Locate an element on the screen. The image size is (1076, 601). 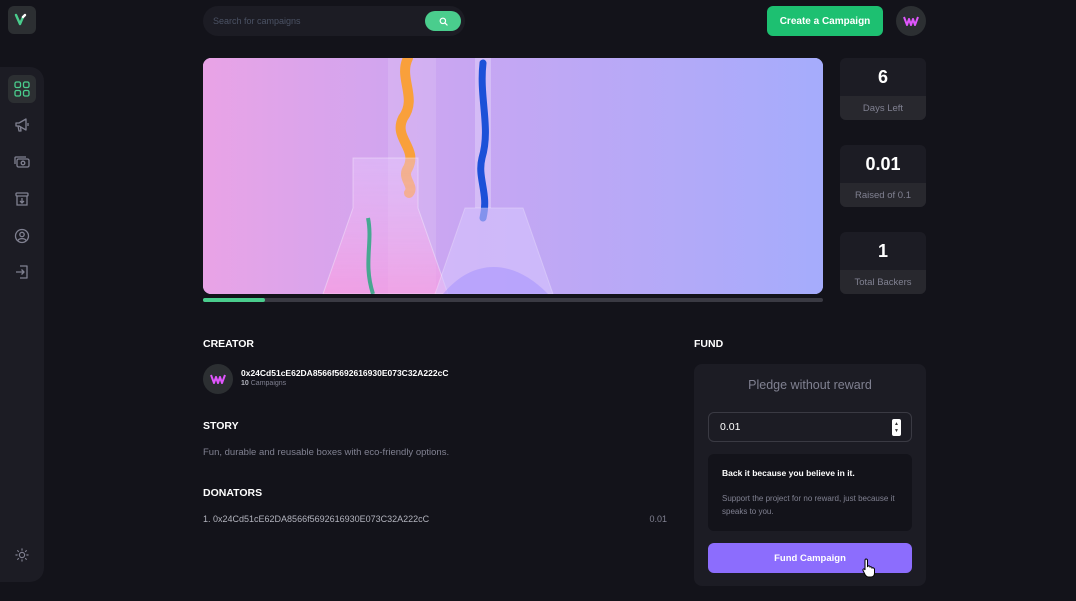
sun-icon is located at coordinates (22, 555).